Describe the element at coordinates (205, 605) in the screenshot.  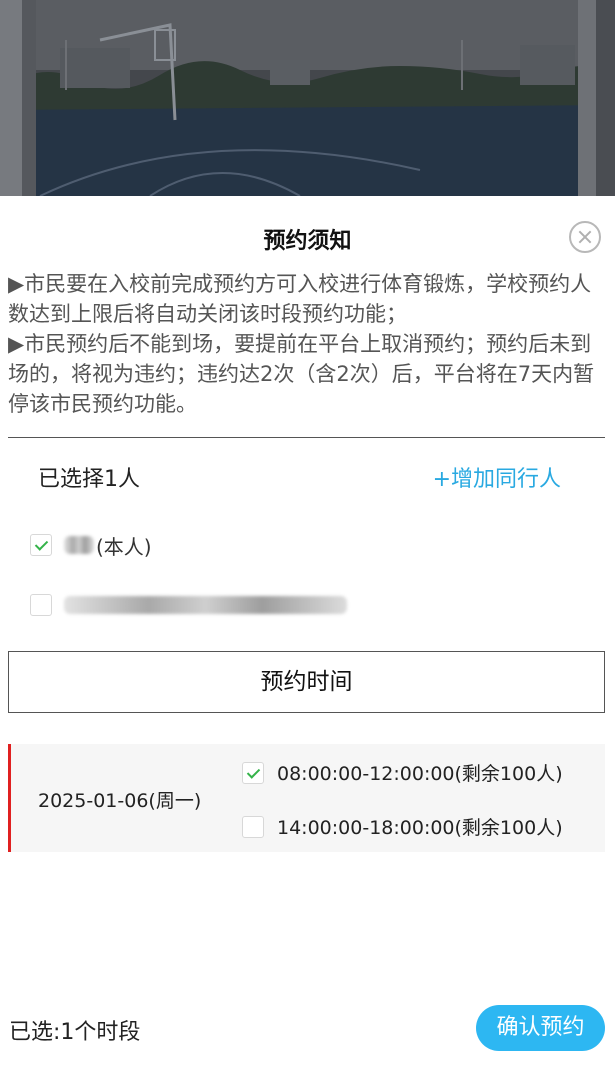
I see `redacted-person-info` at that location.